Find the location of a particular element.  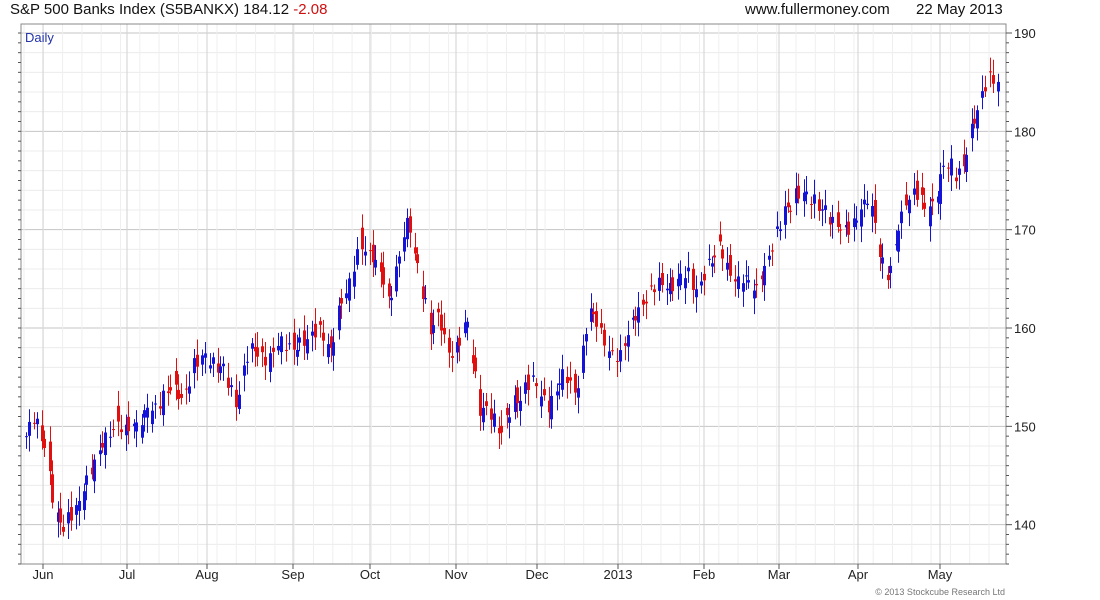

x-tick-label: Feb is located at coordinates (704, 574).